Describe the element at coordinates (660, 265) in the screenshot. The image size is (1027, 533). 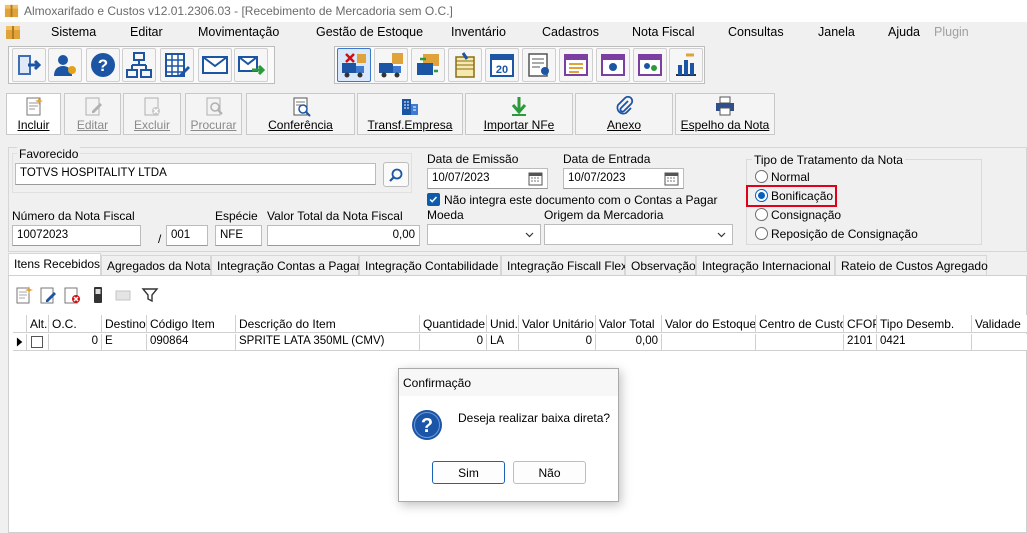
I see `tab-observacao: Observação` at that location.